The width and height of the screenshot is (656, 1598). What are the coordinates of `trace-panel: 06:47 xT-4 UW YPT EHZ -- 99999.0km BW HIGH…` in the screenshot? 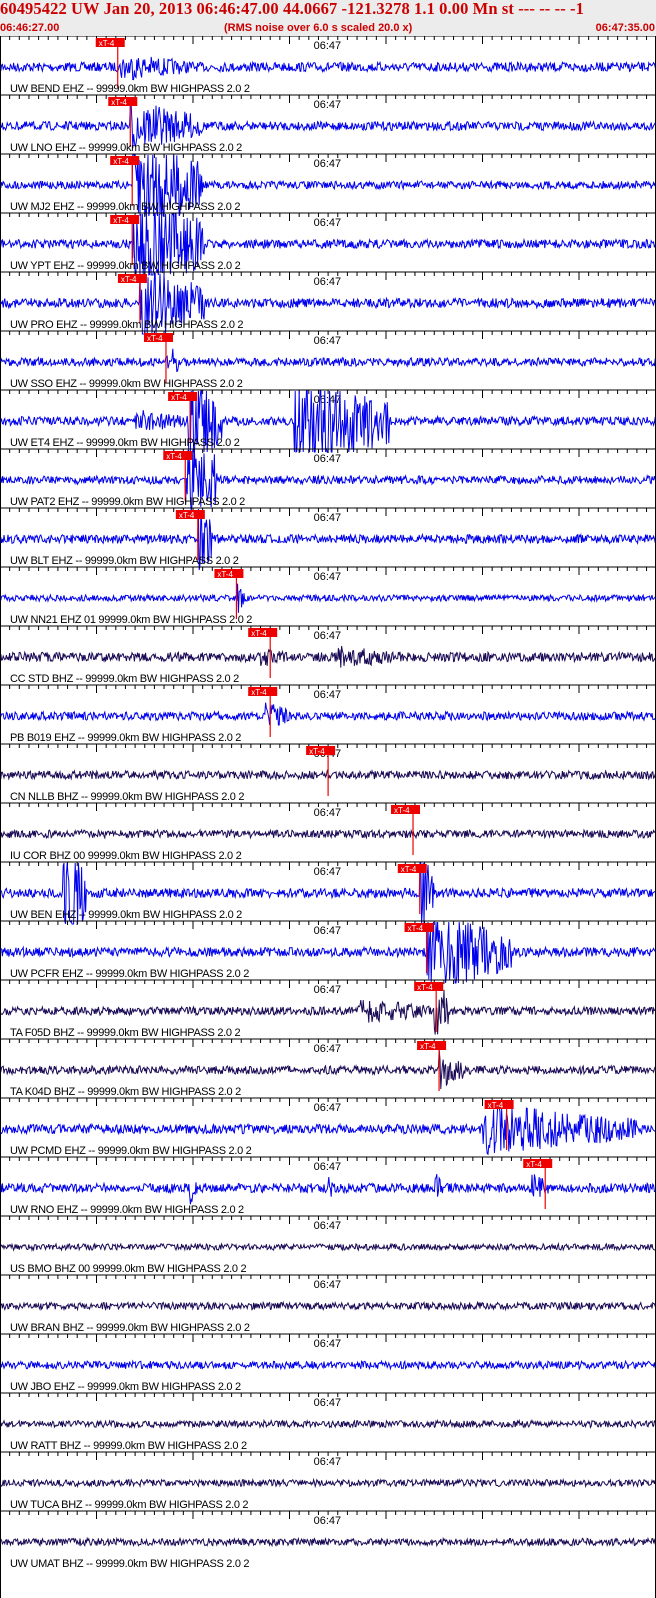 It's located at (328, 244).